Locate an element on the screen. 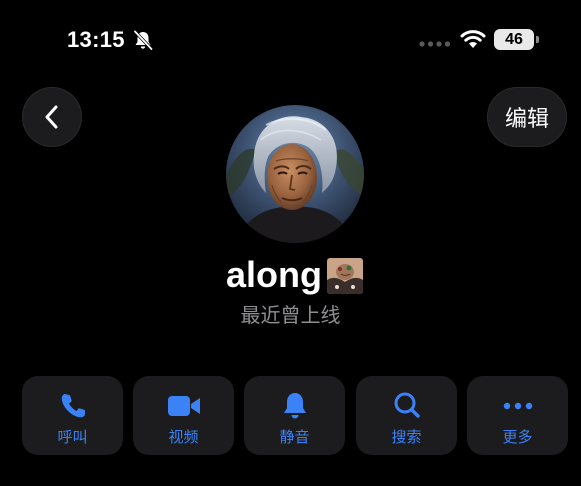 The width and height of the screenshot is (581, 486). cellular-signal-icon is located at coordinates (435, 44).